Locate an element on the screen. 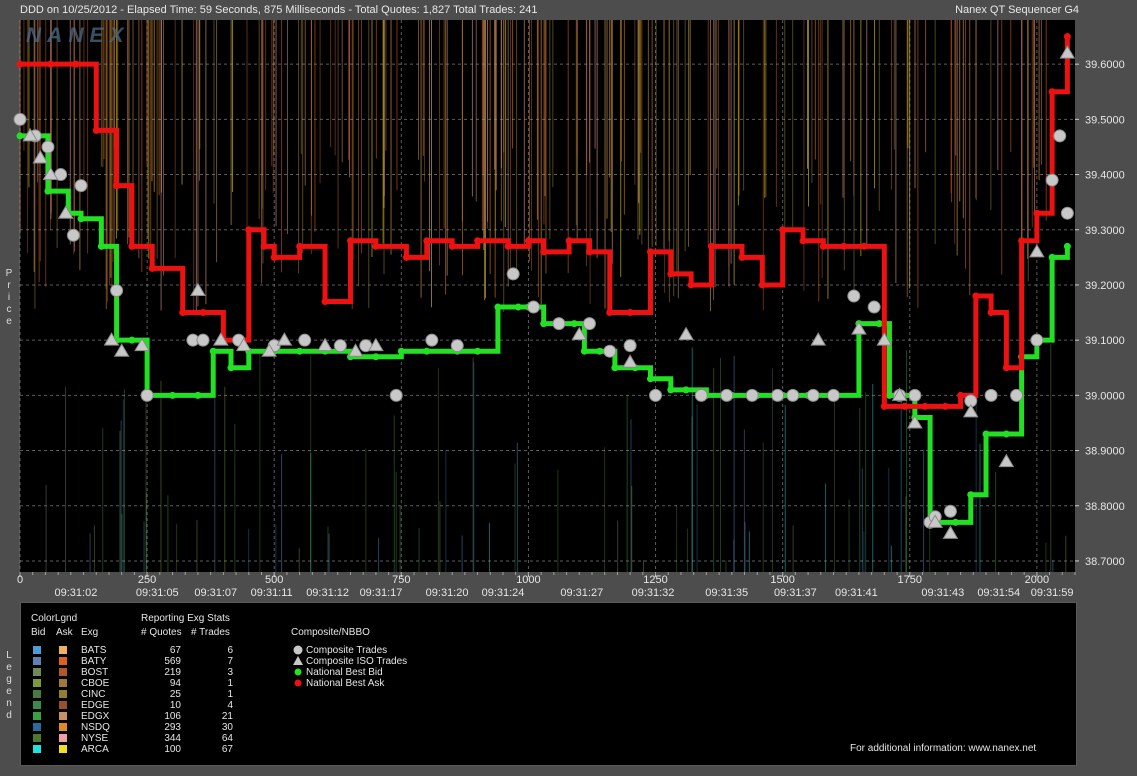  time-label: 09:31:32 is located at coordinates (653, 593).